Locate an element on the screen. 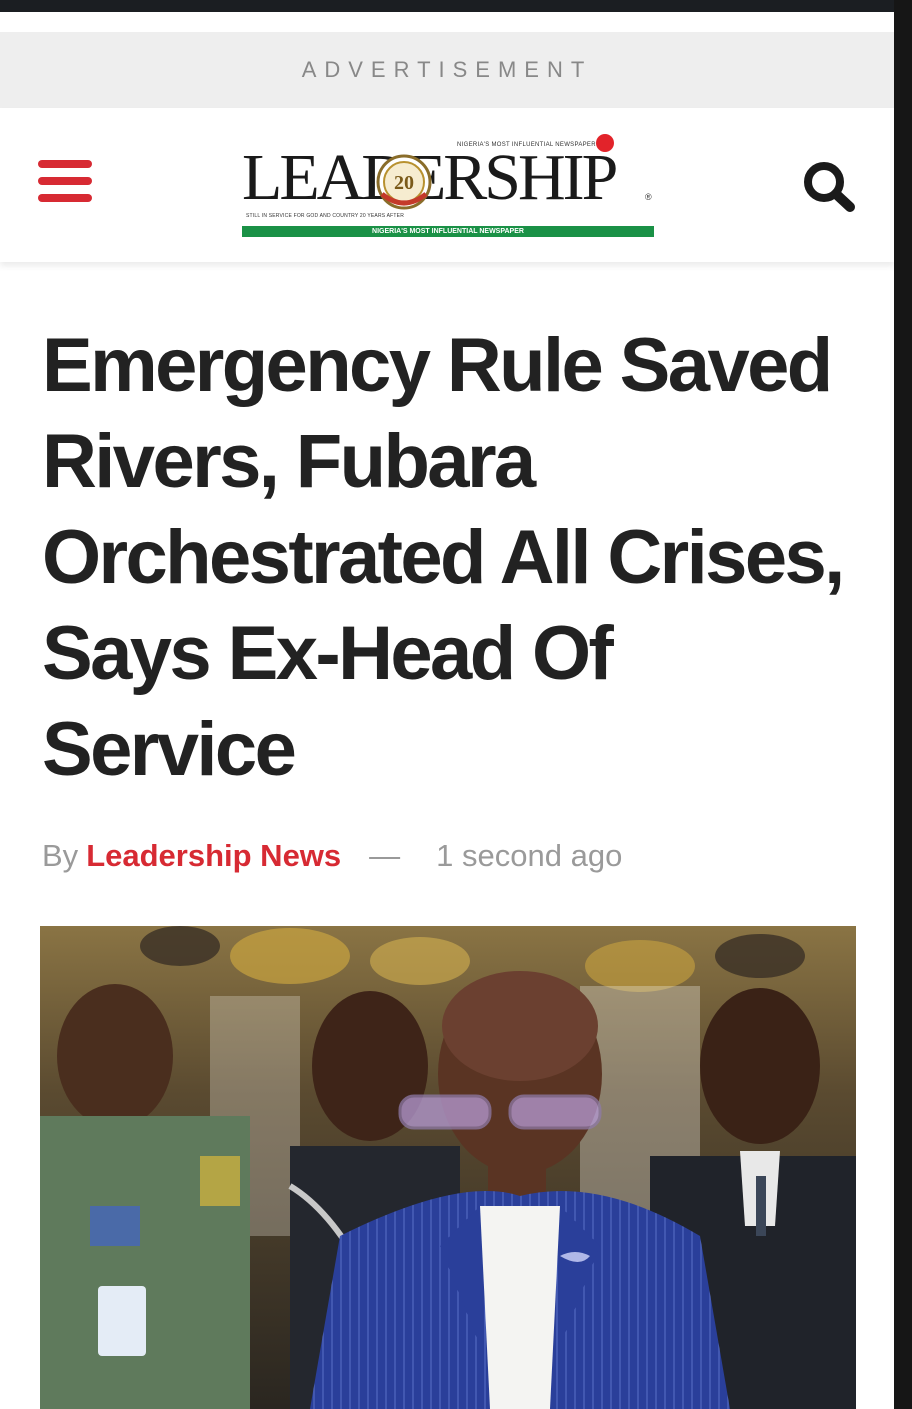 The width and height of the screenshot is (912, 1409). article-byline: By Leadership News — 1 second ago is located at coordinates (332, 856).